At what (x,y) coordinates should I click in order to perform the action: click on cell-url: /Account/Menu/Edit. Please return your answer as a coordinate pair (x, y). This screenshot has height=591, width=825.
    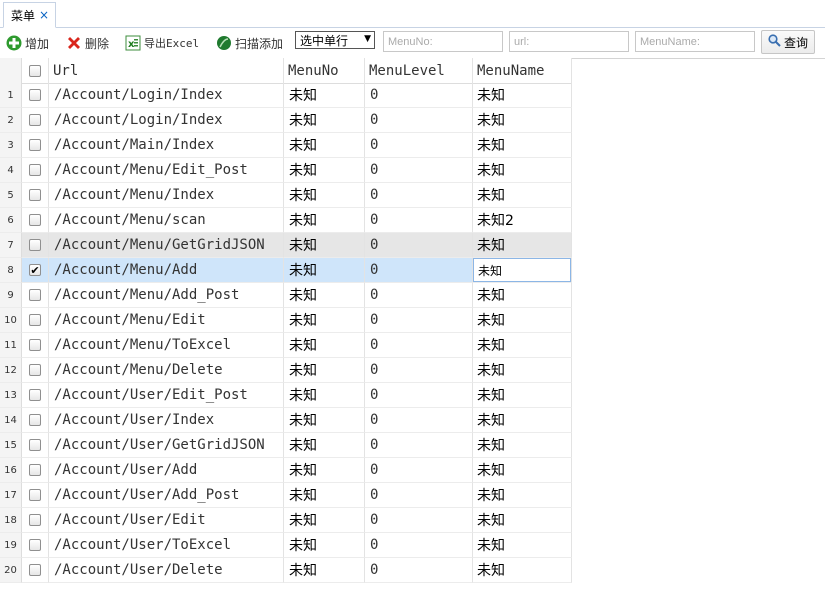
    Looking at the image, I should click on (166, 320).